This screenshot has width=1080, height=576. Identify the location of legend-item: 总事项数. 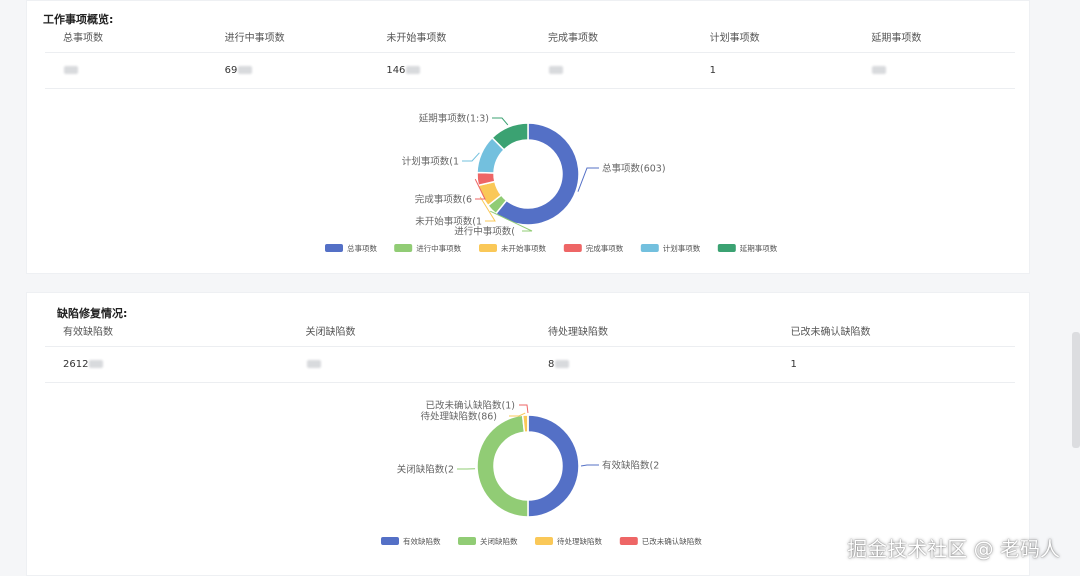
(351, 248).